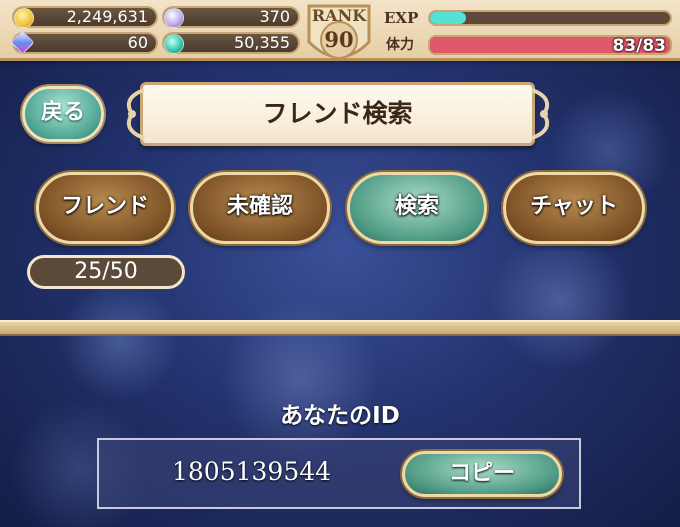 This screenshot has height=527, width=680. Describe the element at coordinates (400, 45) in the screenshot. I see `stamina-label: 体力` at that location.